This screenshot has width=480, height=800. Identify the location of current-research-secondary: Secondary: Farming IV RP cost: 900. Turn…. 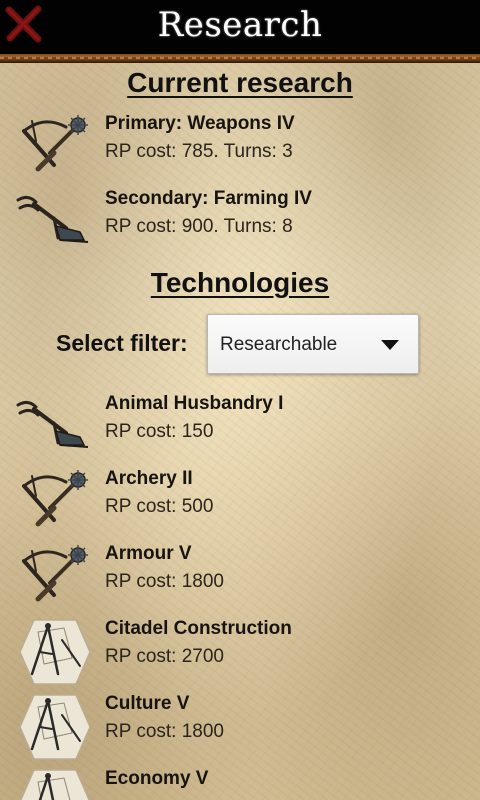
(240, 222).